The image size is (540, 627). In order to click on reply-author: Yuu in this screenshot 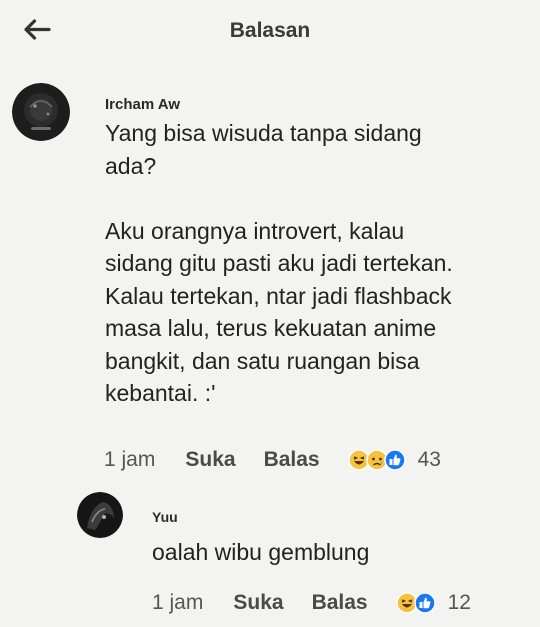, I will do `click(165, 517)`.